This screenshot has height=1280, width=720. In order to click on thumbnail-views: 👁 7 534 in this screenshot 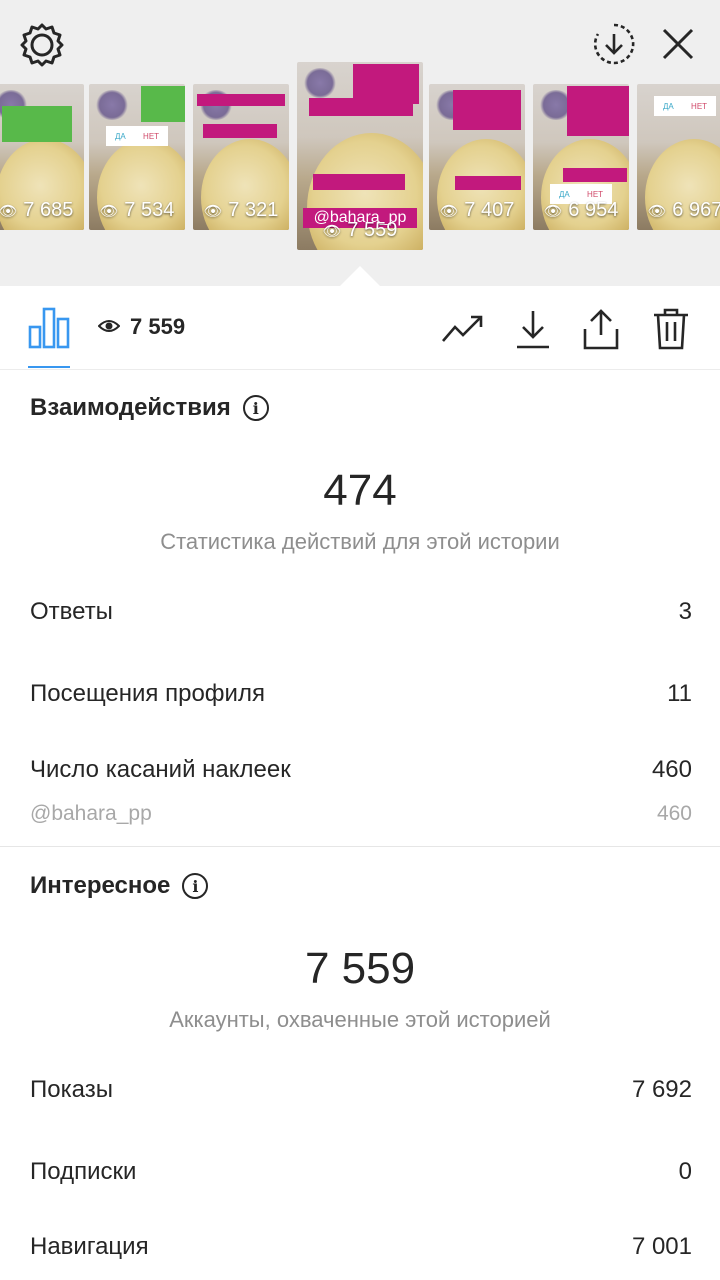, I will do `click(137, 210)`.